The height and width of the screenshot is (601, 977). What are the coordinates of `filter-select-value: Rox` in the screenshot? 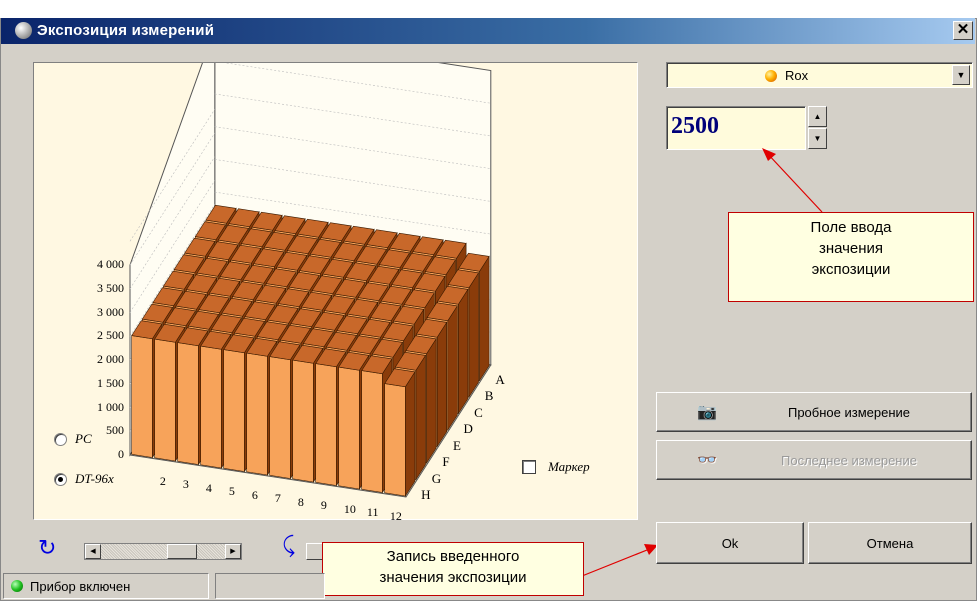 It's located at (797, 75).